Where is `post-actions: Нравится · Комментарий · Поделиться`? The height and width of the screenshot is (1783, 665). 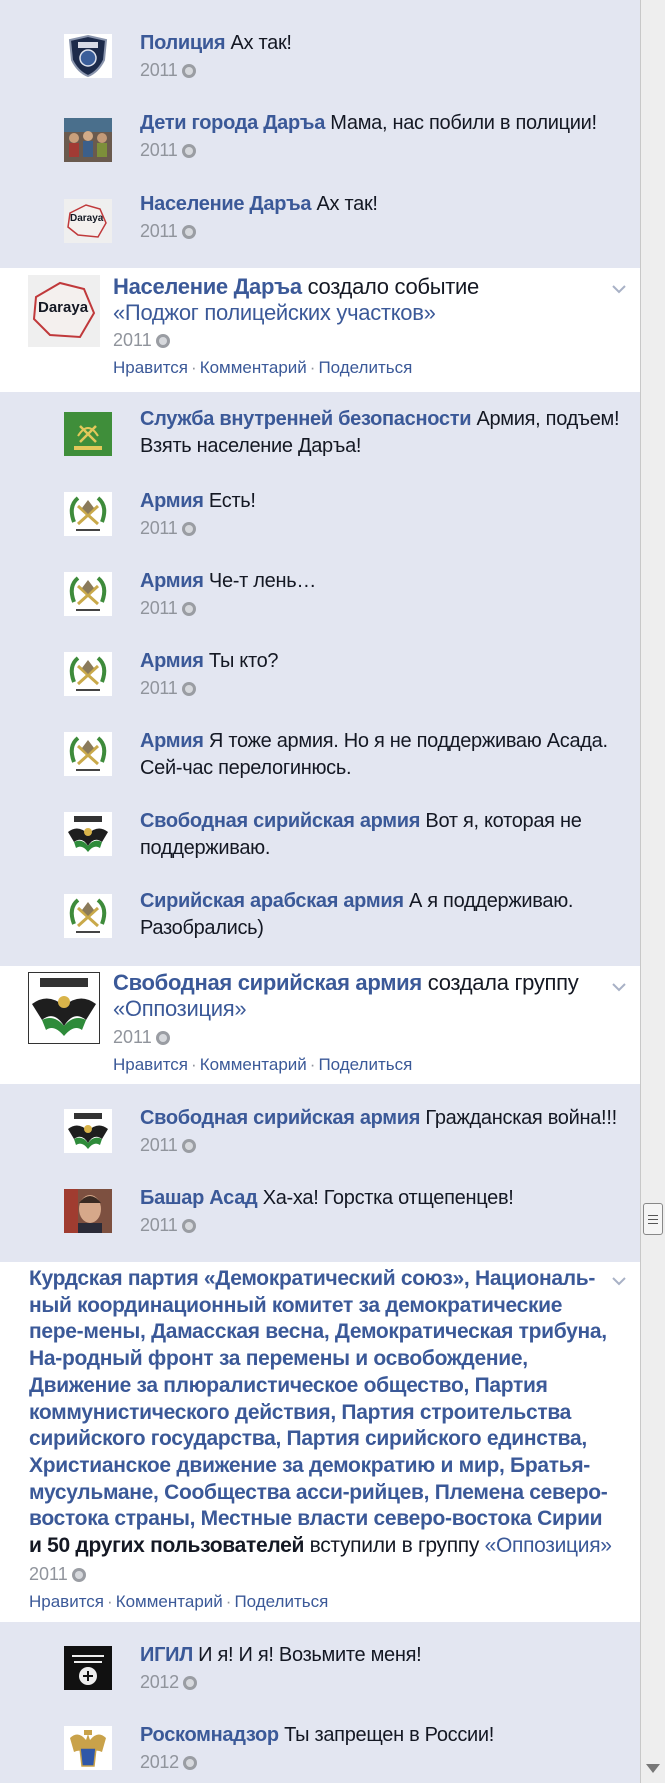 post-actions: Нравится · Комментарий · Поделиться is located at coordinates (179, 1601).